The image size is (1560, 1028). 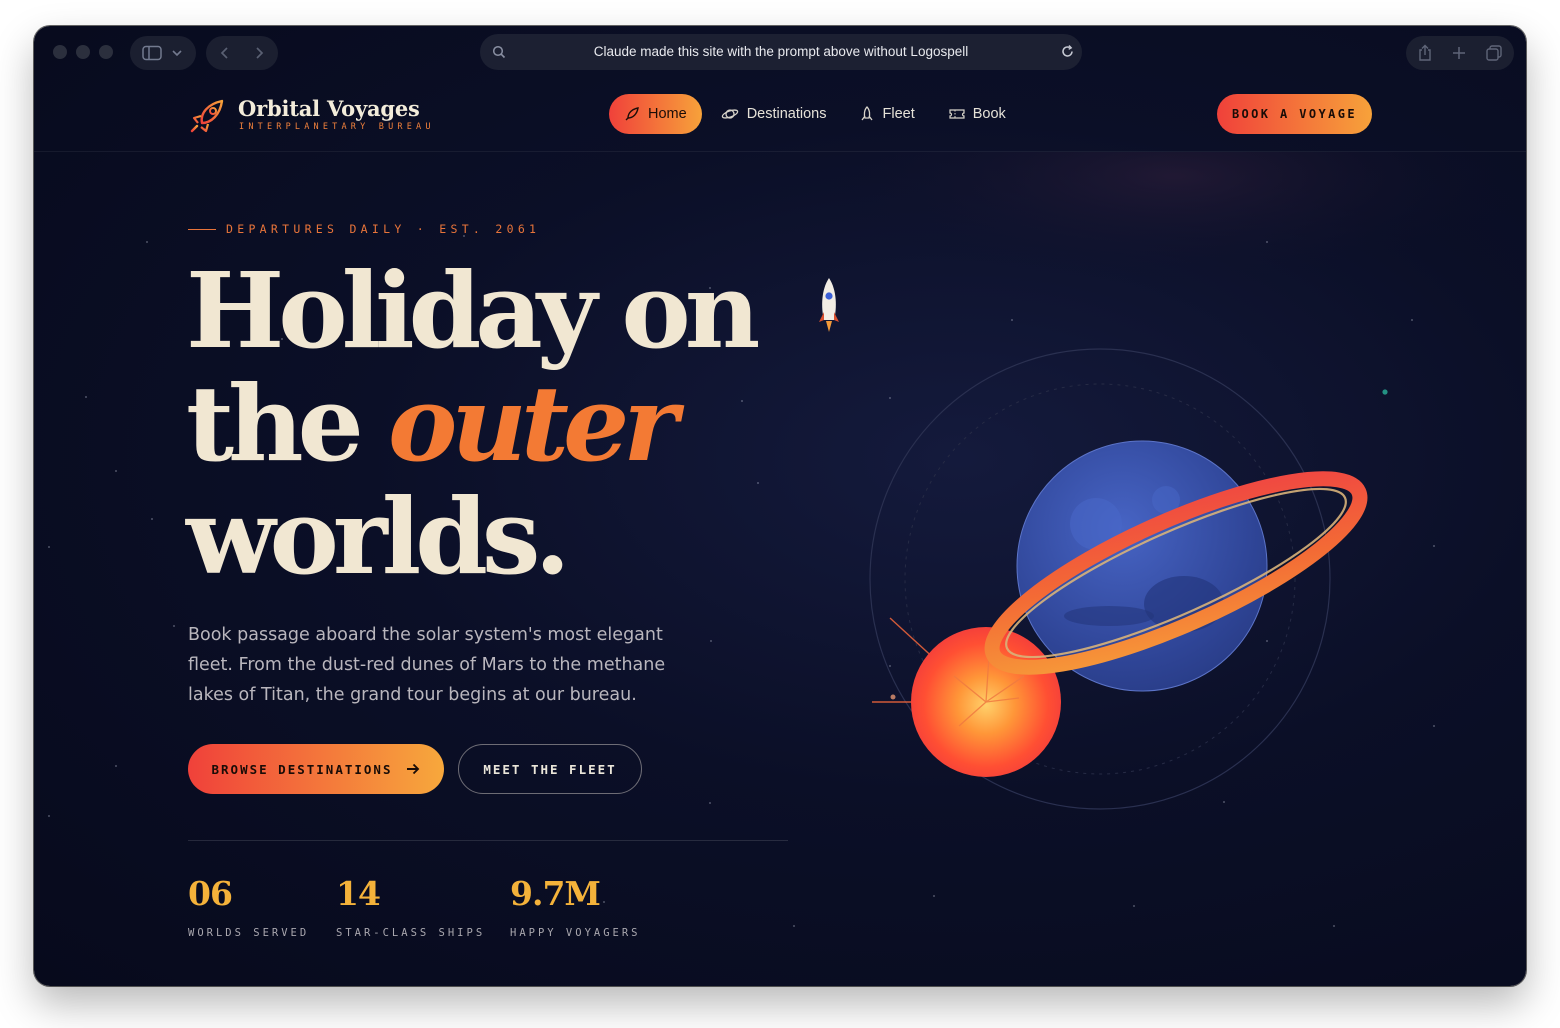 I want to click on ship-icon, so click(x=867, y=113).